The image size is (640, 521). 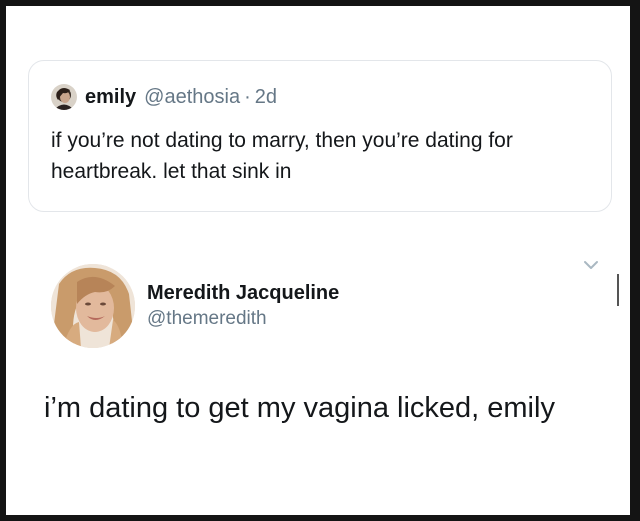 What do you see at coordinates (266, 97) in the screenshot?
I see `quoted-tweet-timestamp: 2d` at bounding box center [266, 97].